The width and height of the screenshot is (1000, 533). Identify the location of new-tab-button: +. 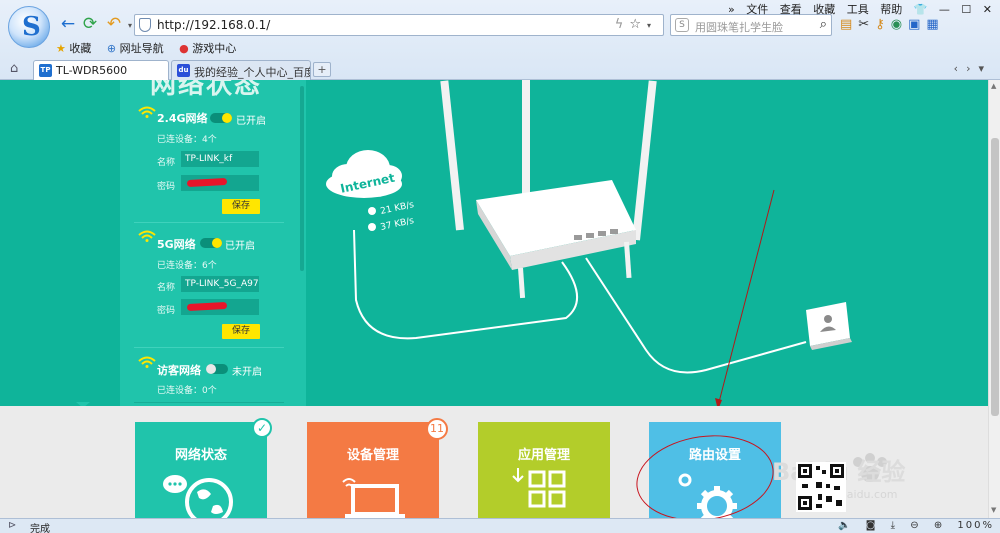
(322, 69).